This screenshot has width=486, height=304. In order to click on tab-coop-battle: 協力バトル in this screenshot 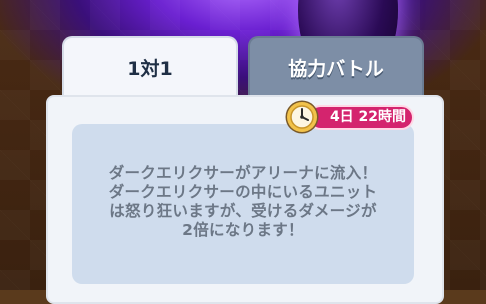, I will do `click(336, 67)`.